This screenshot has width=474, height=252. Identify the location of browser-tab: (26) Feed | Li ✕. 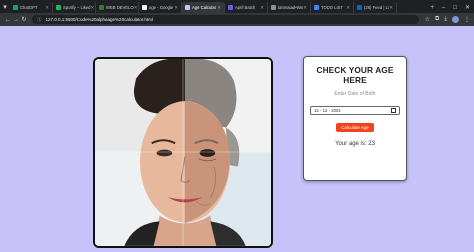
(375, 7).